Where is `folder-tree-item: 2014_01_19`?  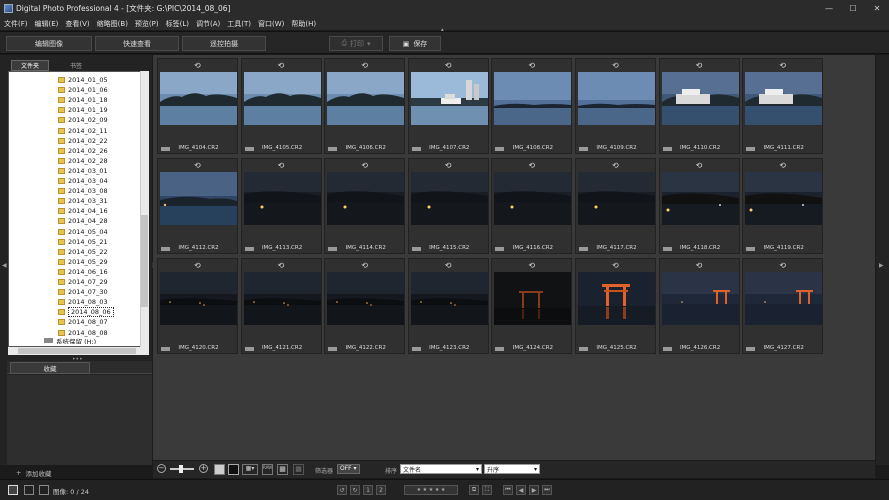
folder-tree-item: 2014_01_19 is located at coordinates (83, 110).